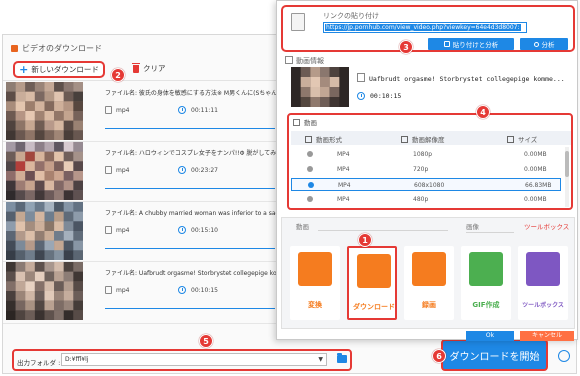 The height and width of the screenshot is (376, 580). I want to click on item-meta: mp4 00:15:10, so click(191, 232).